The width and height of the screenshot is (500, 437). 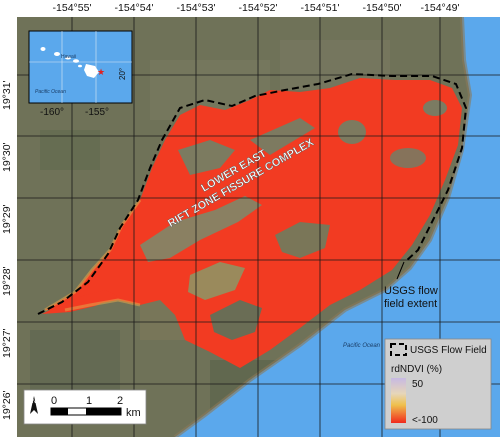 I want to click on scalebar-label-2: 2, so click(x=120, y=401).